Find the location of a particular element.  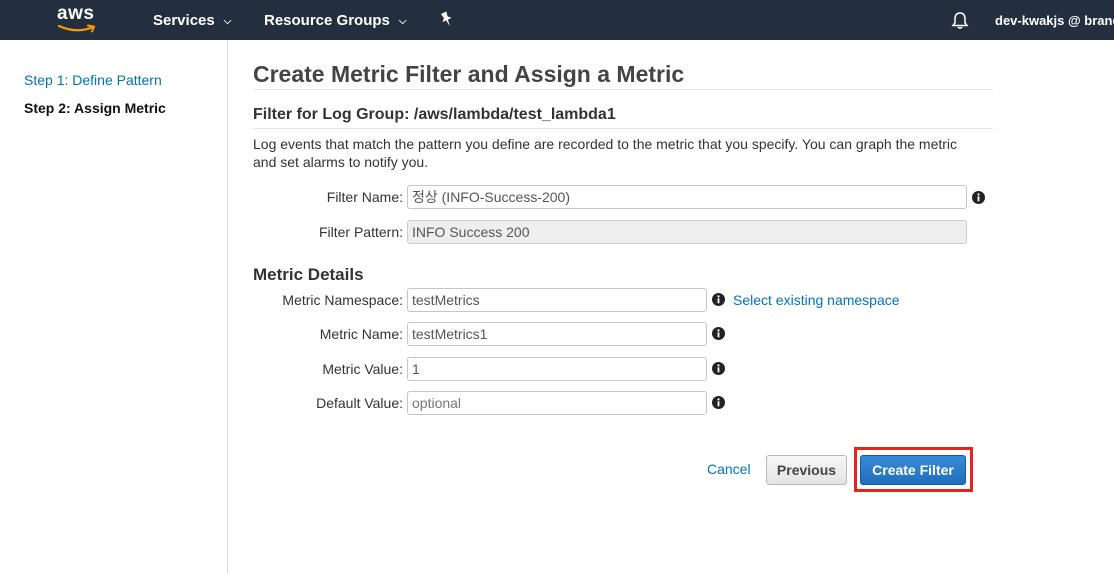

resource-groups-menu: Resource Groups ⌵ is located at coordinates (335, 20).